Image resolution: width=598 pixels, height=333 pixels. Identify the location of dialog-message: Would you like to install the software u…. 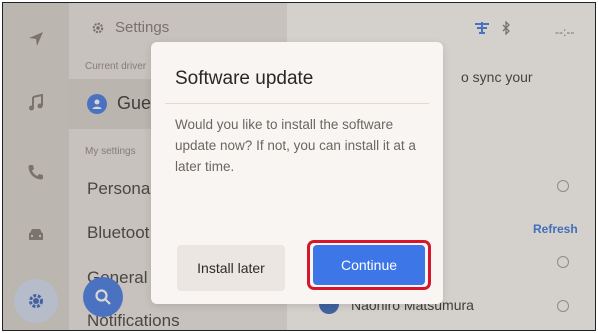
(295, 145).